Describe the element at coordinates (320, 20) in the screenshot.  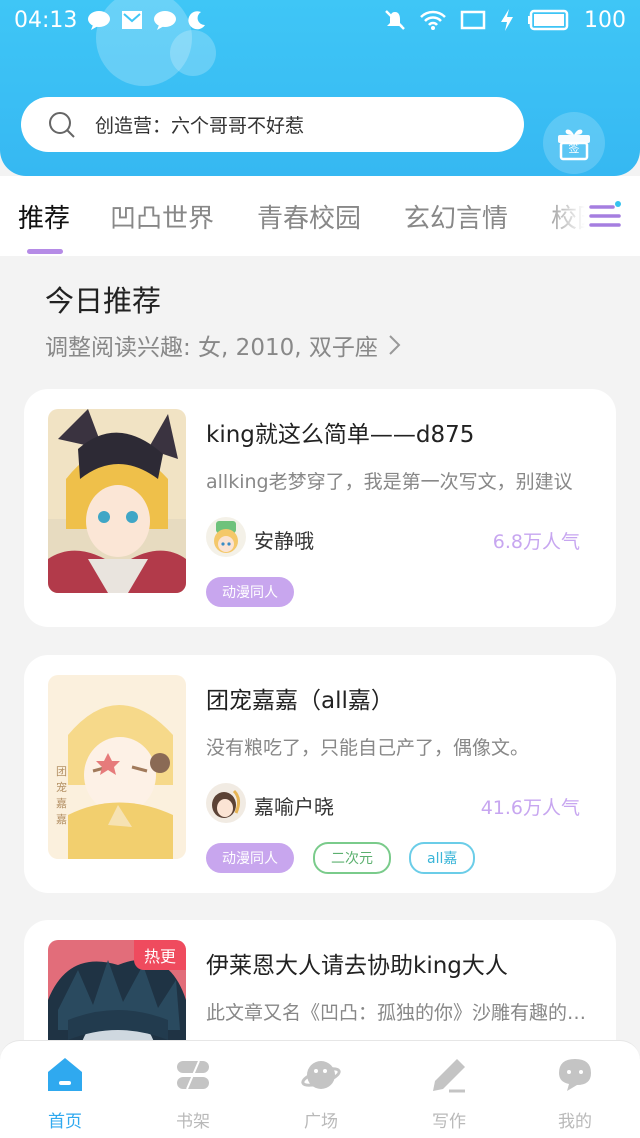
I see `status-bar: 04:13 100` at that location.